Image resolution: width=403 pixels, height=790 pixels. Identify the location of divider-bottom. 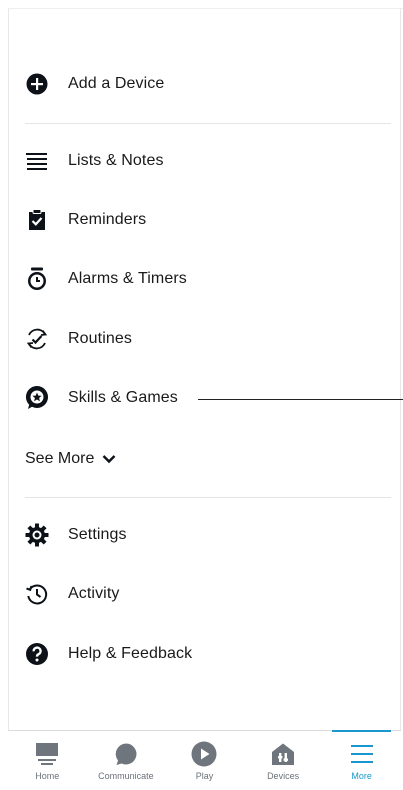
(208, 497).